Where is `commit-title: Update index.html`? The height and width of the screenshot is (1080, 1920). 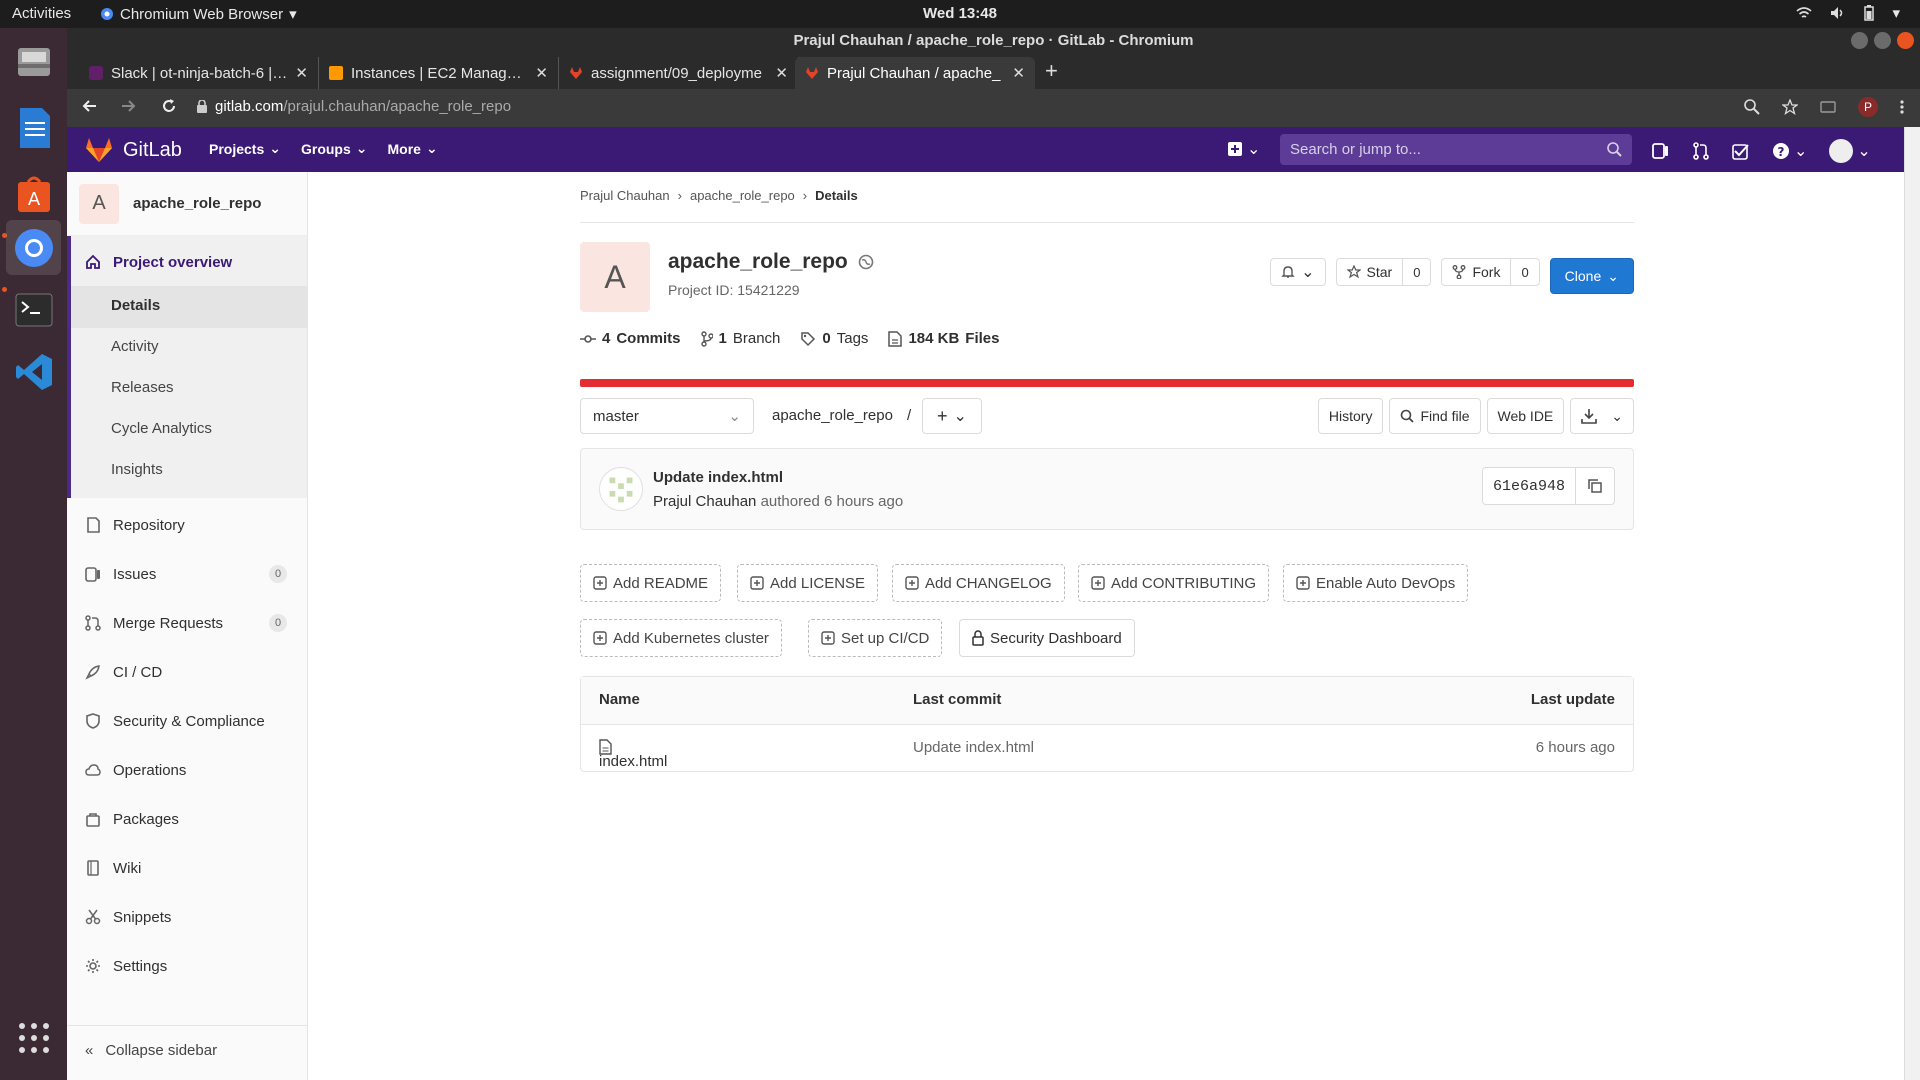
commit-title: Update index.html is located at coordinates (718, 477).